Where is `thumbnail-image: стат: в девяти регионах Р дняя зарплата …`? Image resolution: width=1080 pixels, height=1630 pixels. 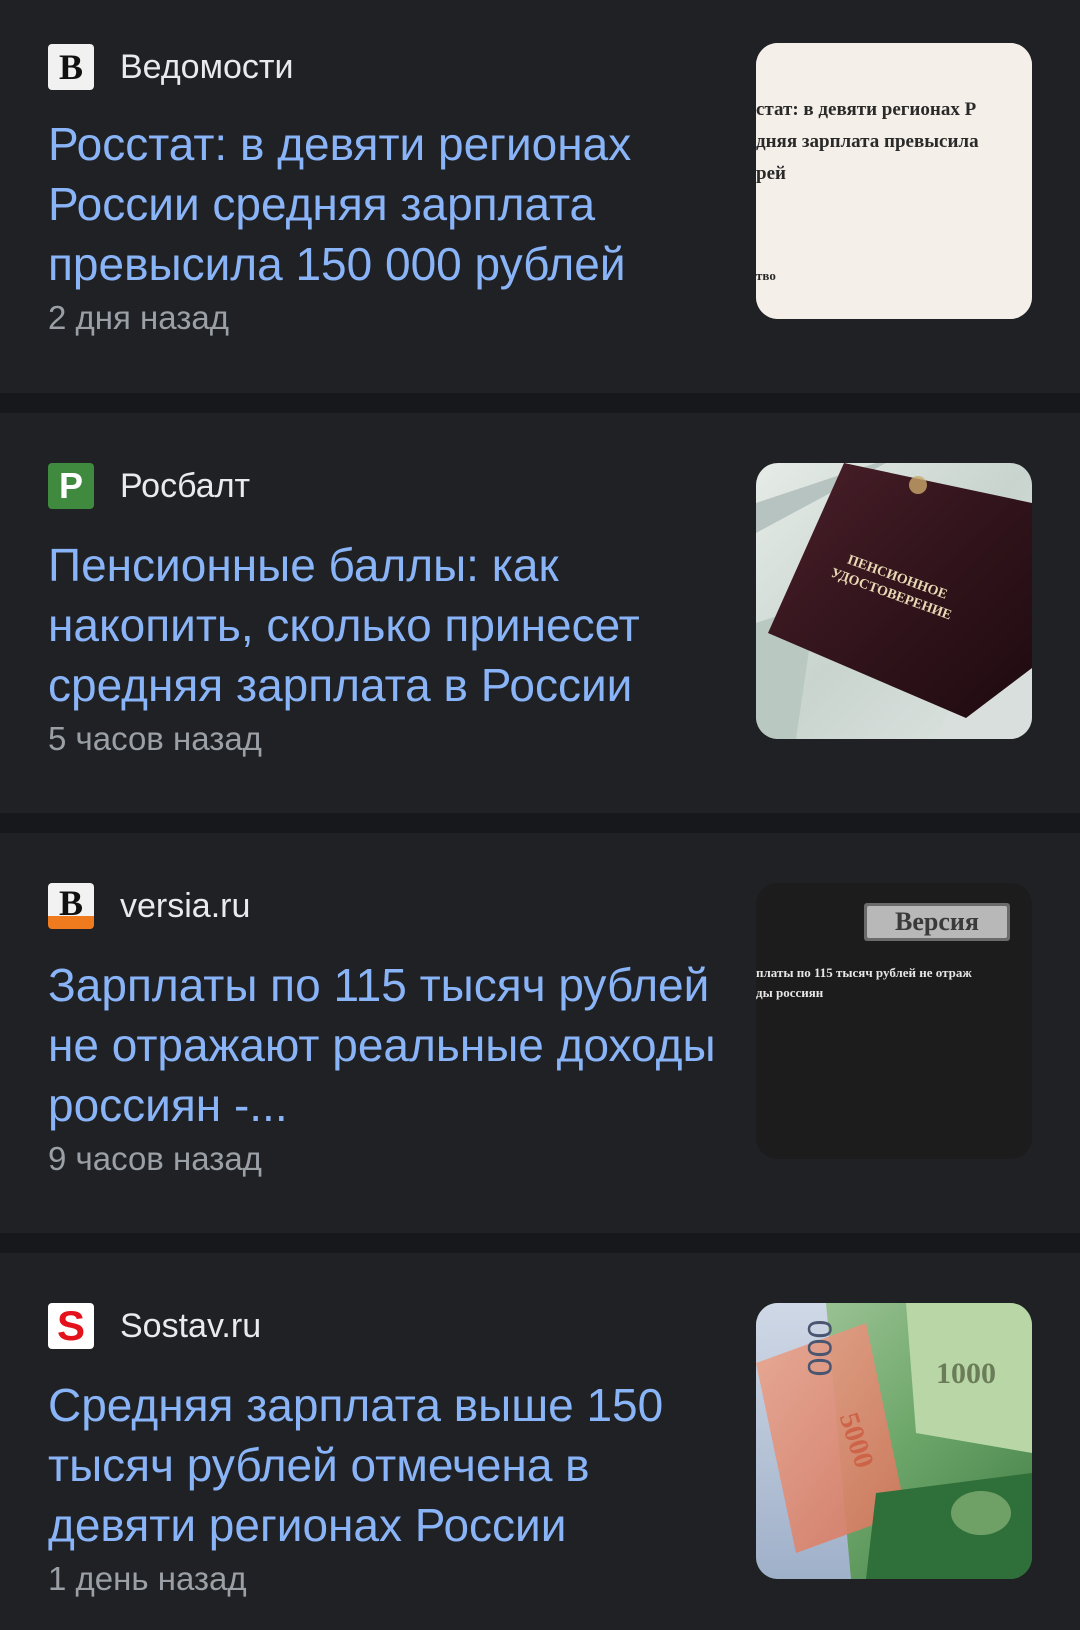
thumbnail-image: стат: в девяти регионах Р дняя зарплата … is located at coordinates (894, 181).